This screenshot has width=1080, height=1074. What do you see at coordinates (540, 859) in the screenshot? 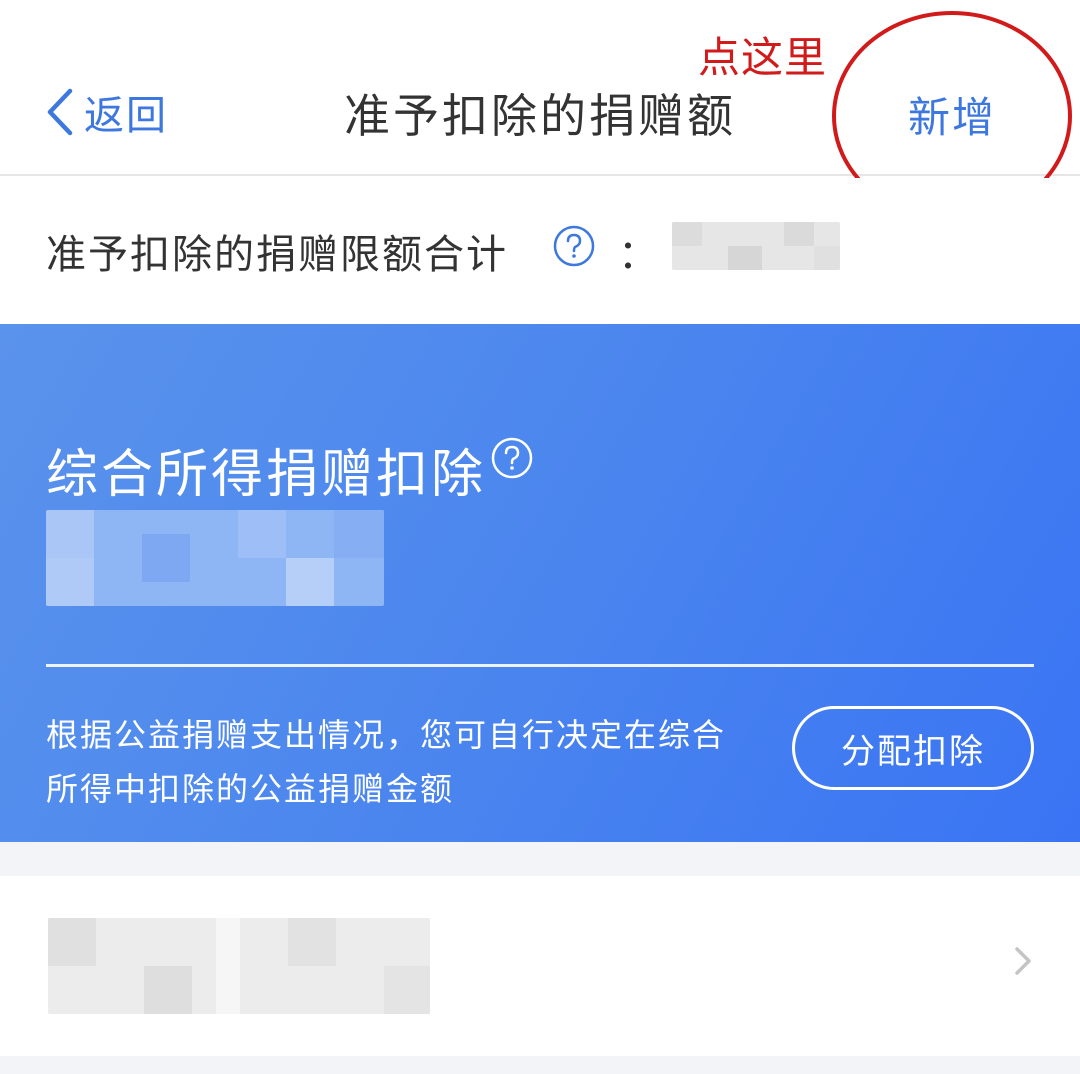
I see `section-gap` at bounding box center [540, 859].